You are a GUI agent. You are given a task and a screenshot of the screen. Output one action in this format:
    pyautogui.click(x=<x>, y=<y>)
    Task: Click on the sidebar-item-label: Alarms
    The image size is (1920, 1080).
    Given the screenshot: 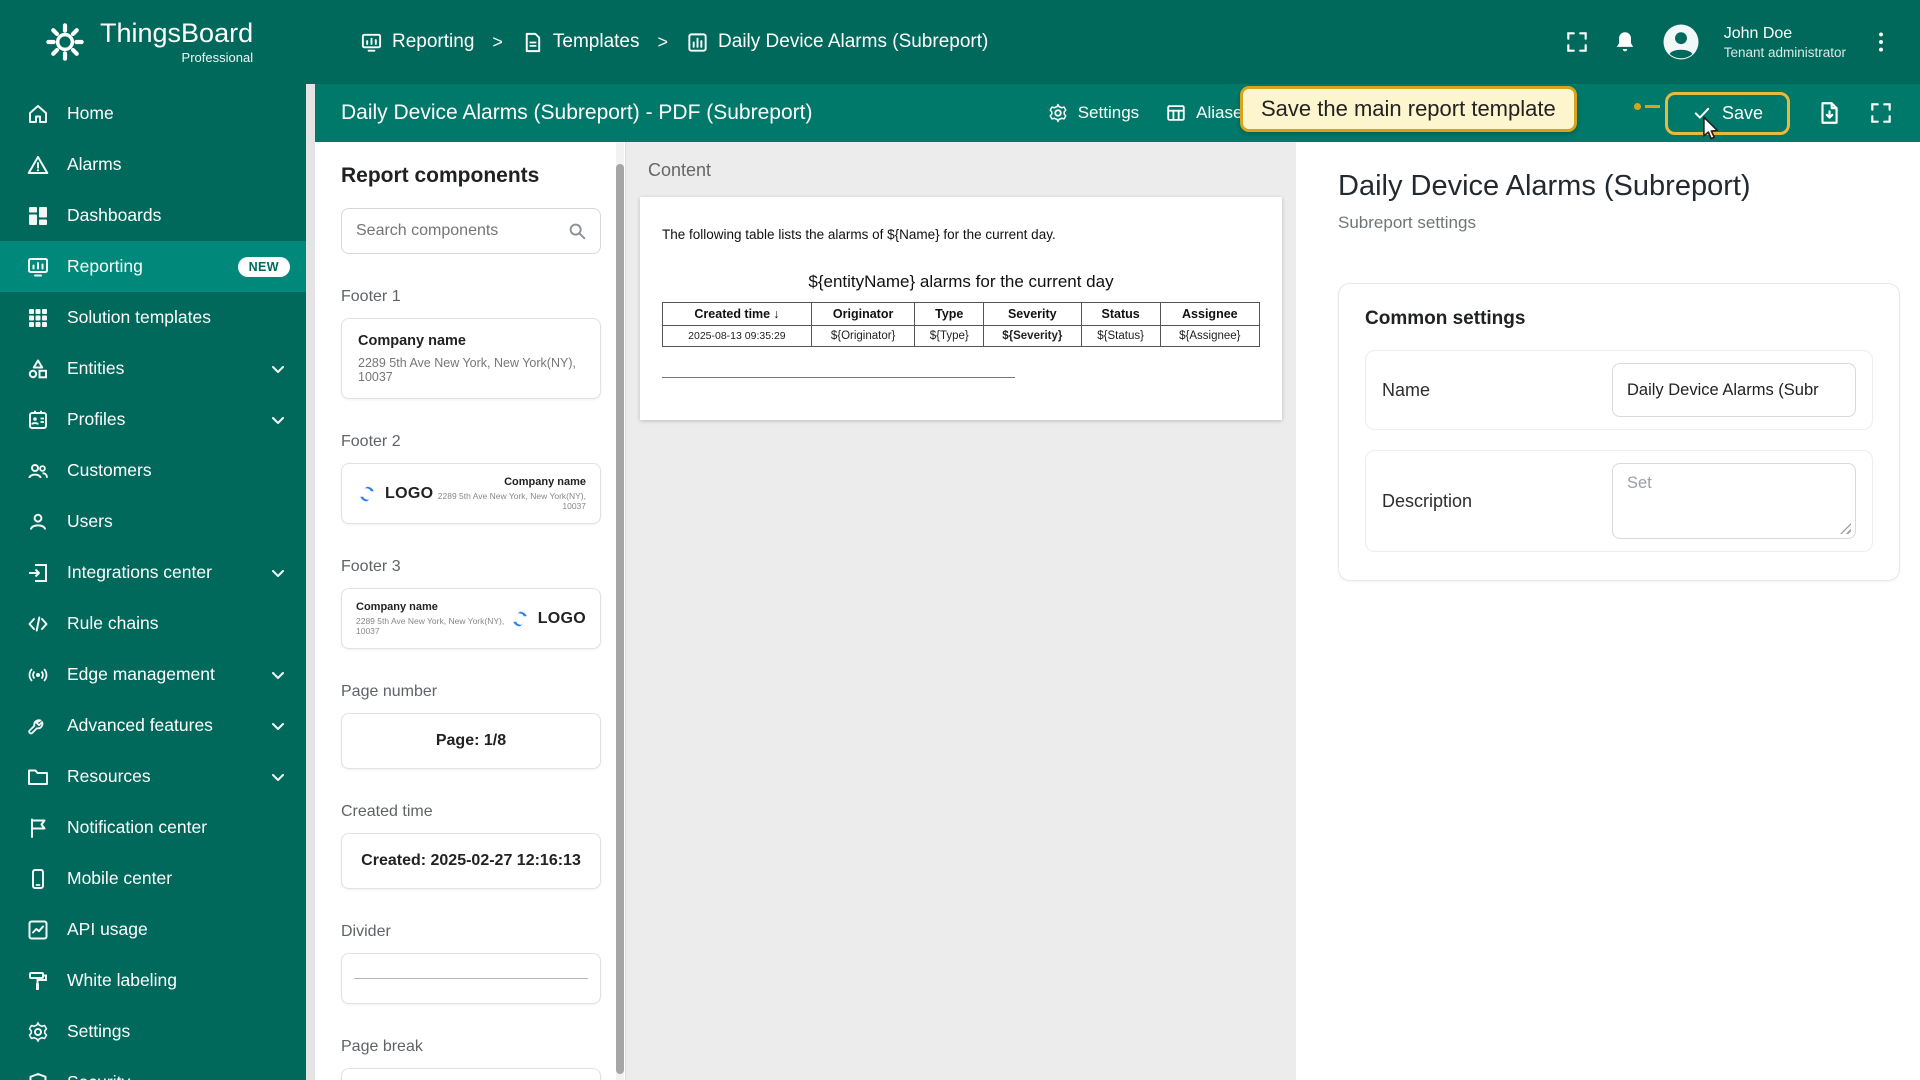 What is the action you would take?
    pyautogui.click(x=94, y=164)
    